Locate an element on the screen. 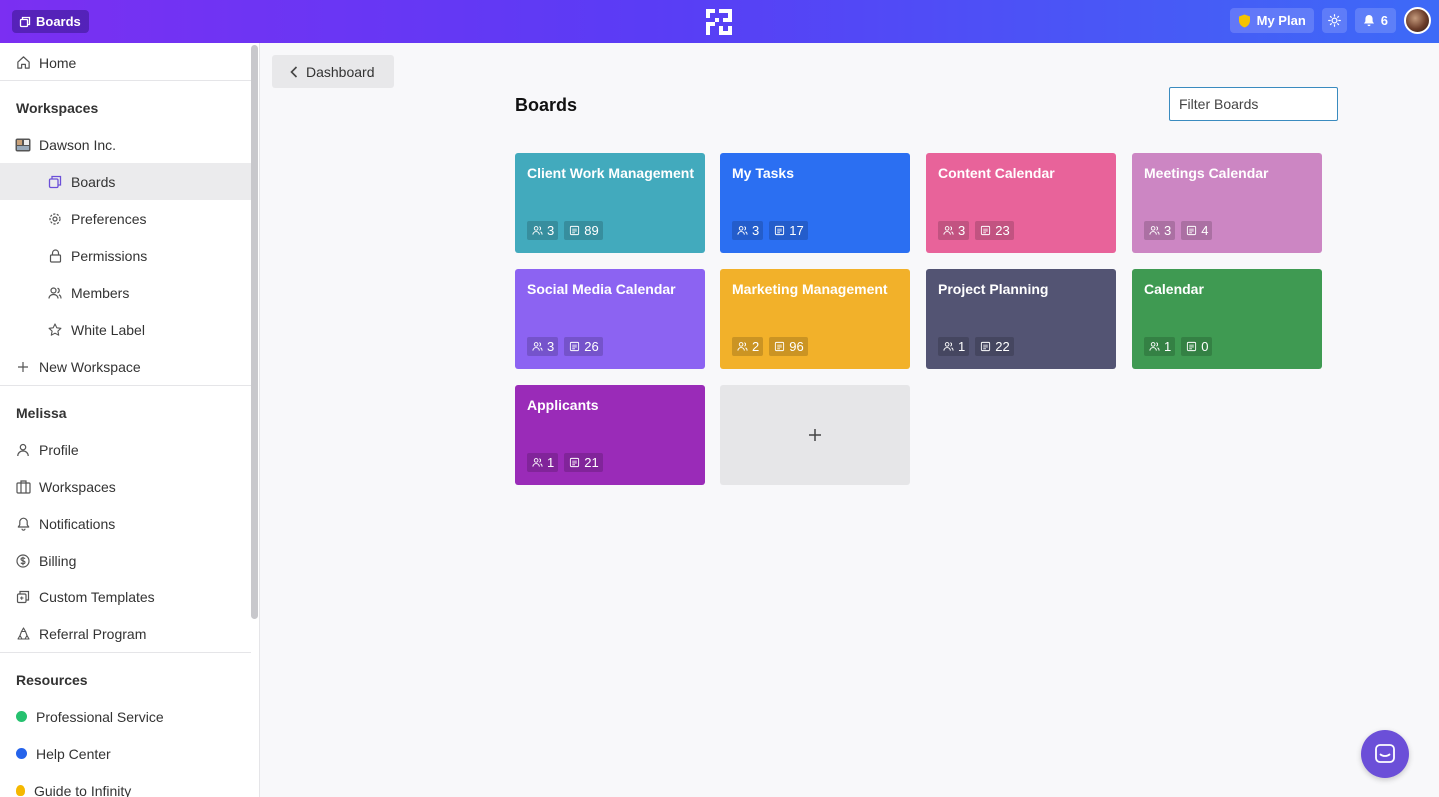 The width and height of the screenshot is (1439, 797). sidebar-item-label: Permissions is located at coordinates (109, 255).